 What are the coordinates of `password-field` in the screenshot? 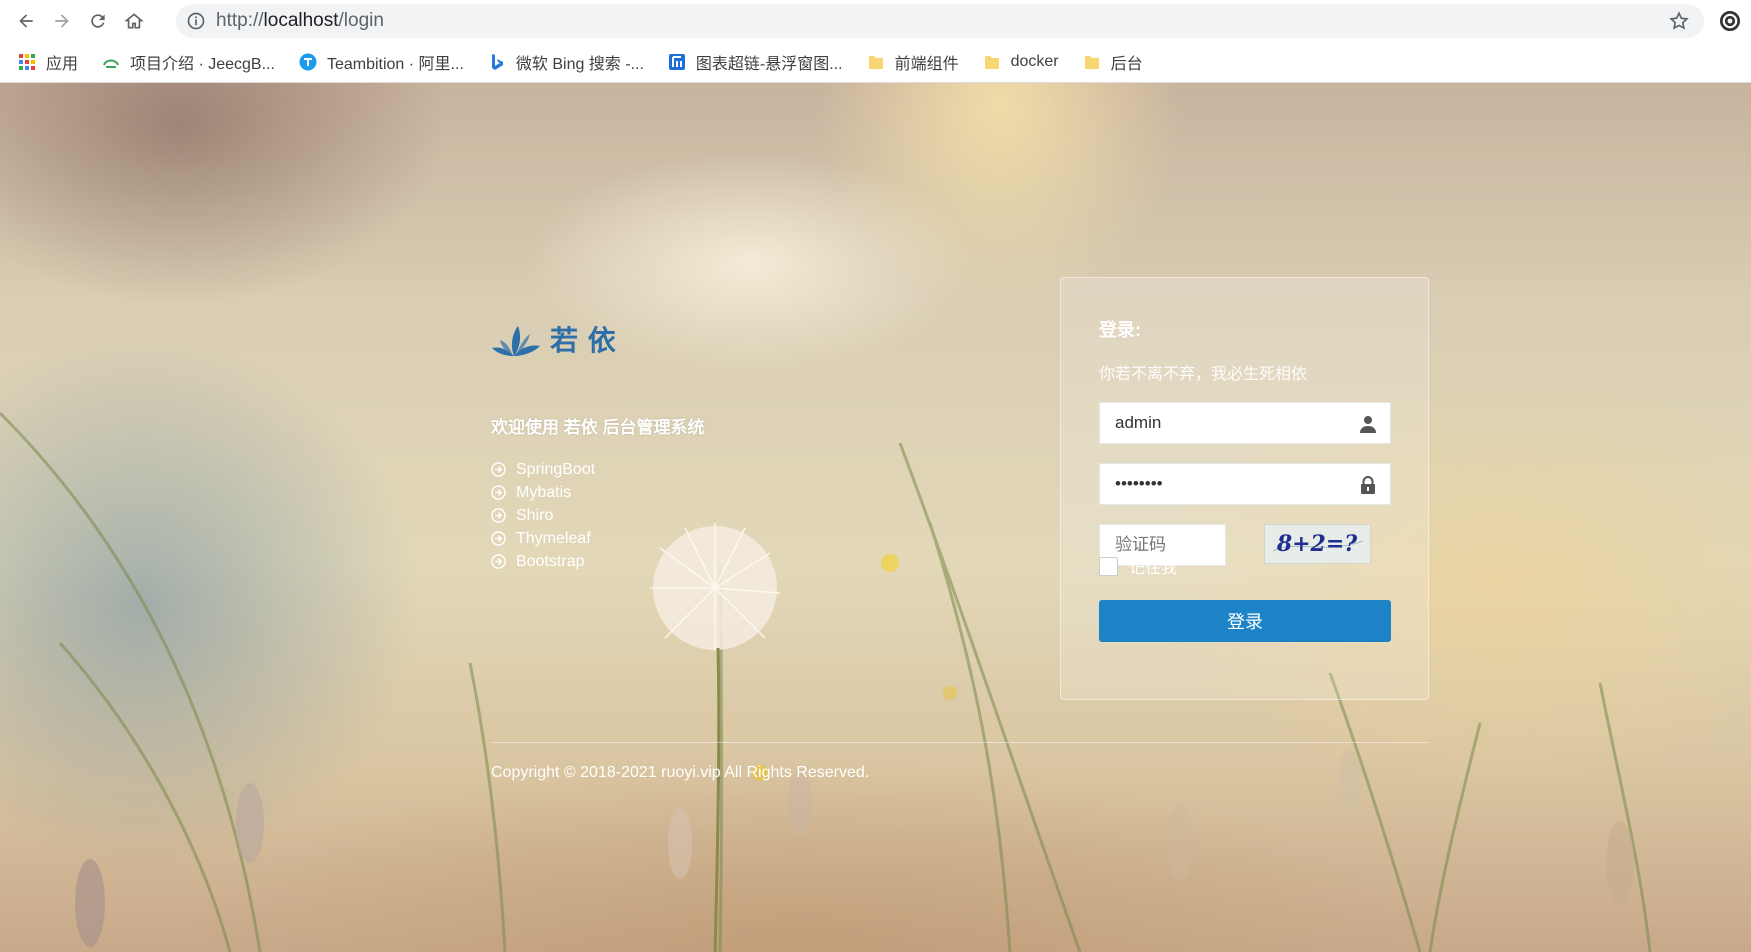 It's located at (1245, 484).